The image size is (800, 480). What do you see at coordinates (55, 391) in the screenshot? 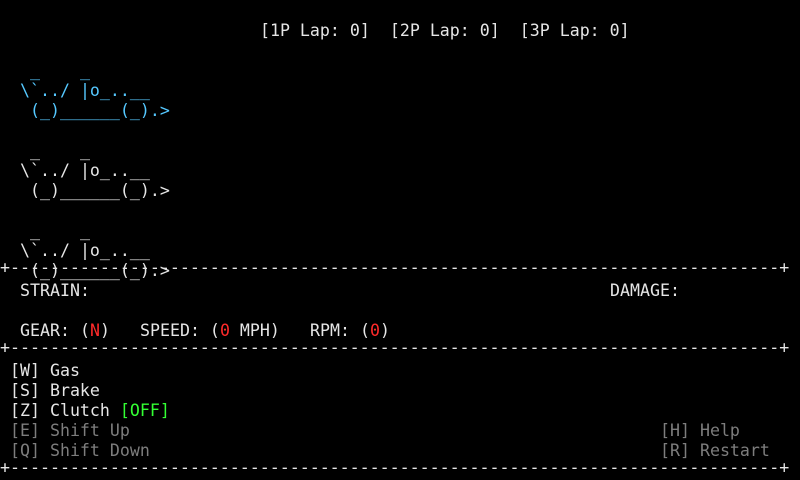
I see `brake-control: [S] Brake` at bounding box center [55, 391].